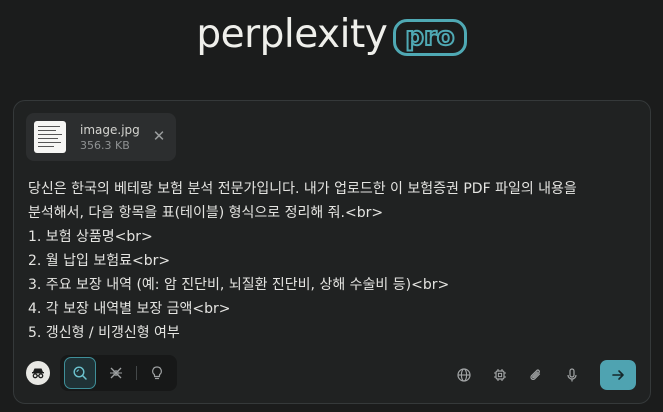 The image size is (663, 412). Describe the element at coordinates (110, 129) in the screenshot. I see `attachment-file-name: image.jpg` at that location.